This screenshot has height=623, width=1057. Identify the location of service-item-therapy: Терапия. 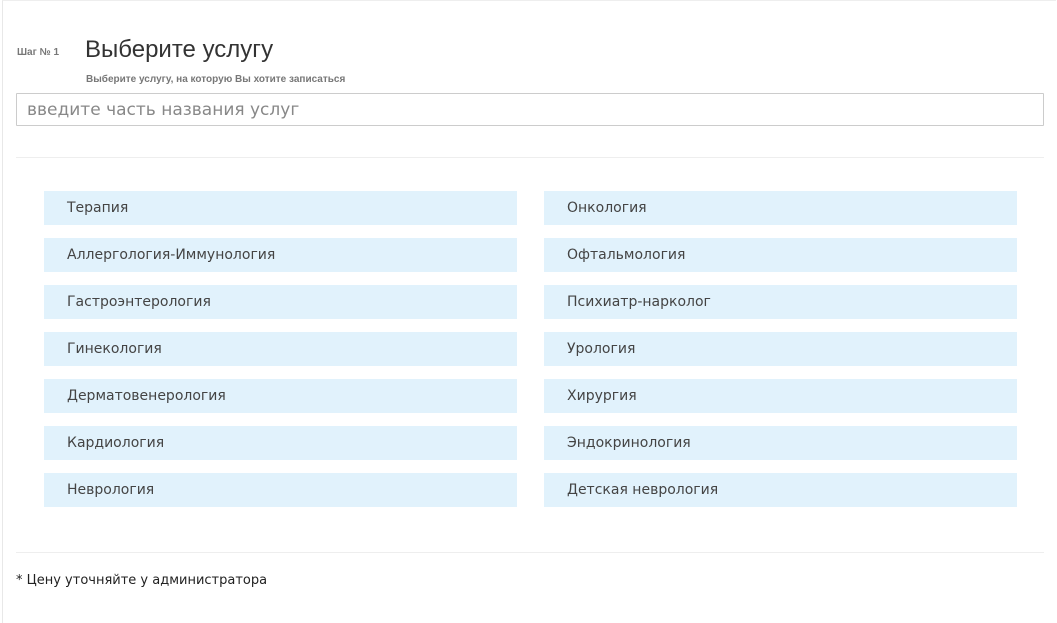
(280, 208).